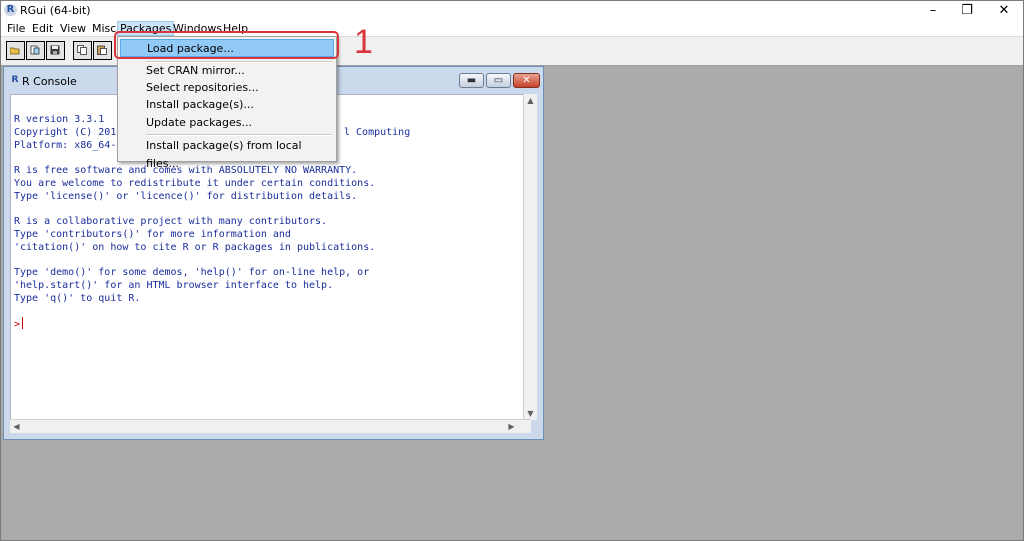  What do you see at coordinates (65, 145) in the screenshot?
I see `console-line: Platform: x86_64-` at bounding box center [65, 145].